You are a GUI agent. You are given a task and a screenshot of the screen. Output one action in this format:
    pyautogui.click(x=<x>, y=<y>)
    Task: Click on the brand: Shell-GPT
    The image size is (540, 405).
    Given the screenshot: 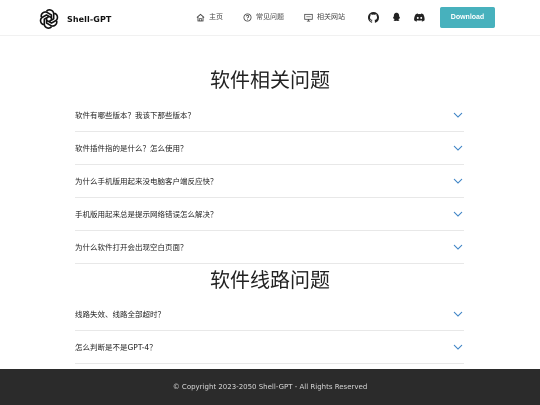 What is the action you would take?
    pyautogui.click(x=74, y=19)
    